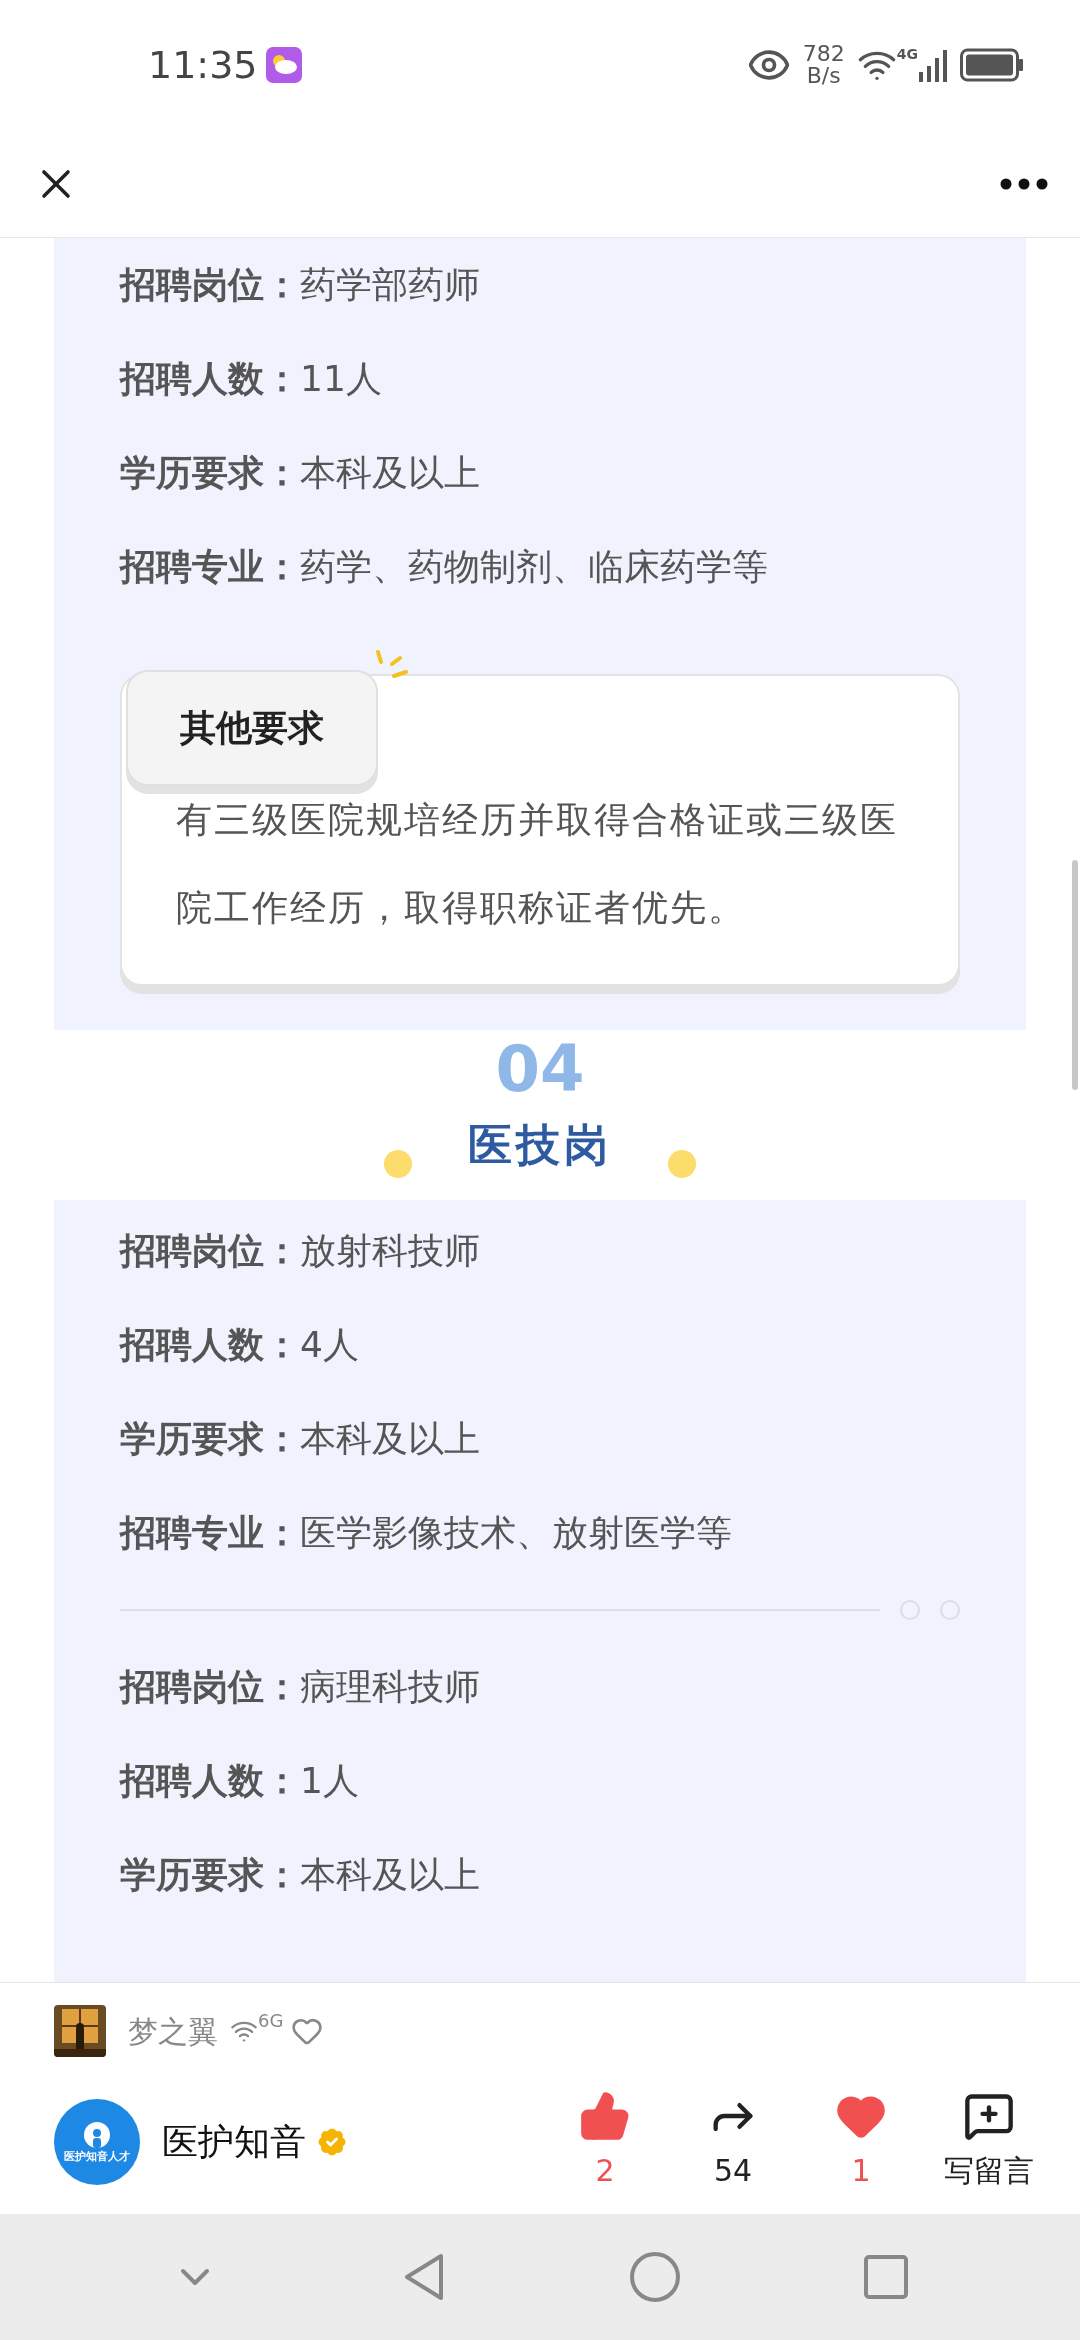 This screenshot has height=2340, width=1080. What do you see at coordinates (516, 1533) in the screenshot?
I see `field-value: 医学影像技术、放射医学等` at bounding box center [516, 1533].